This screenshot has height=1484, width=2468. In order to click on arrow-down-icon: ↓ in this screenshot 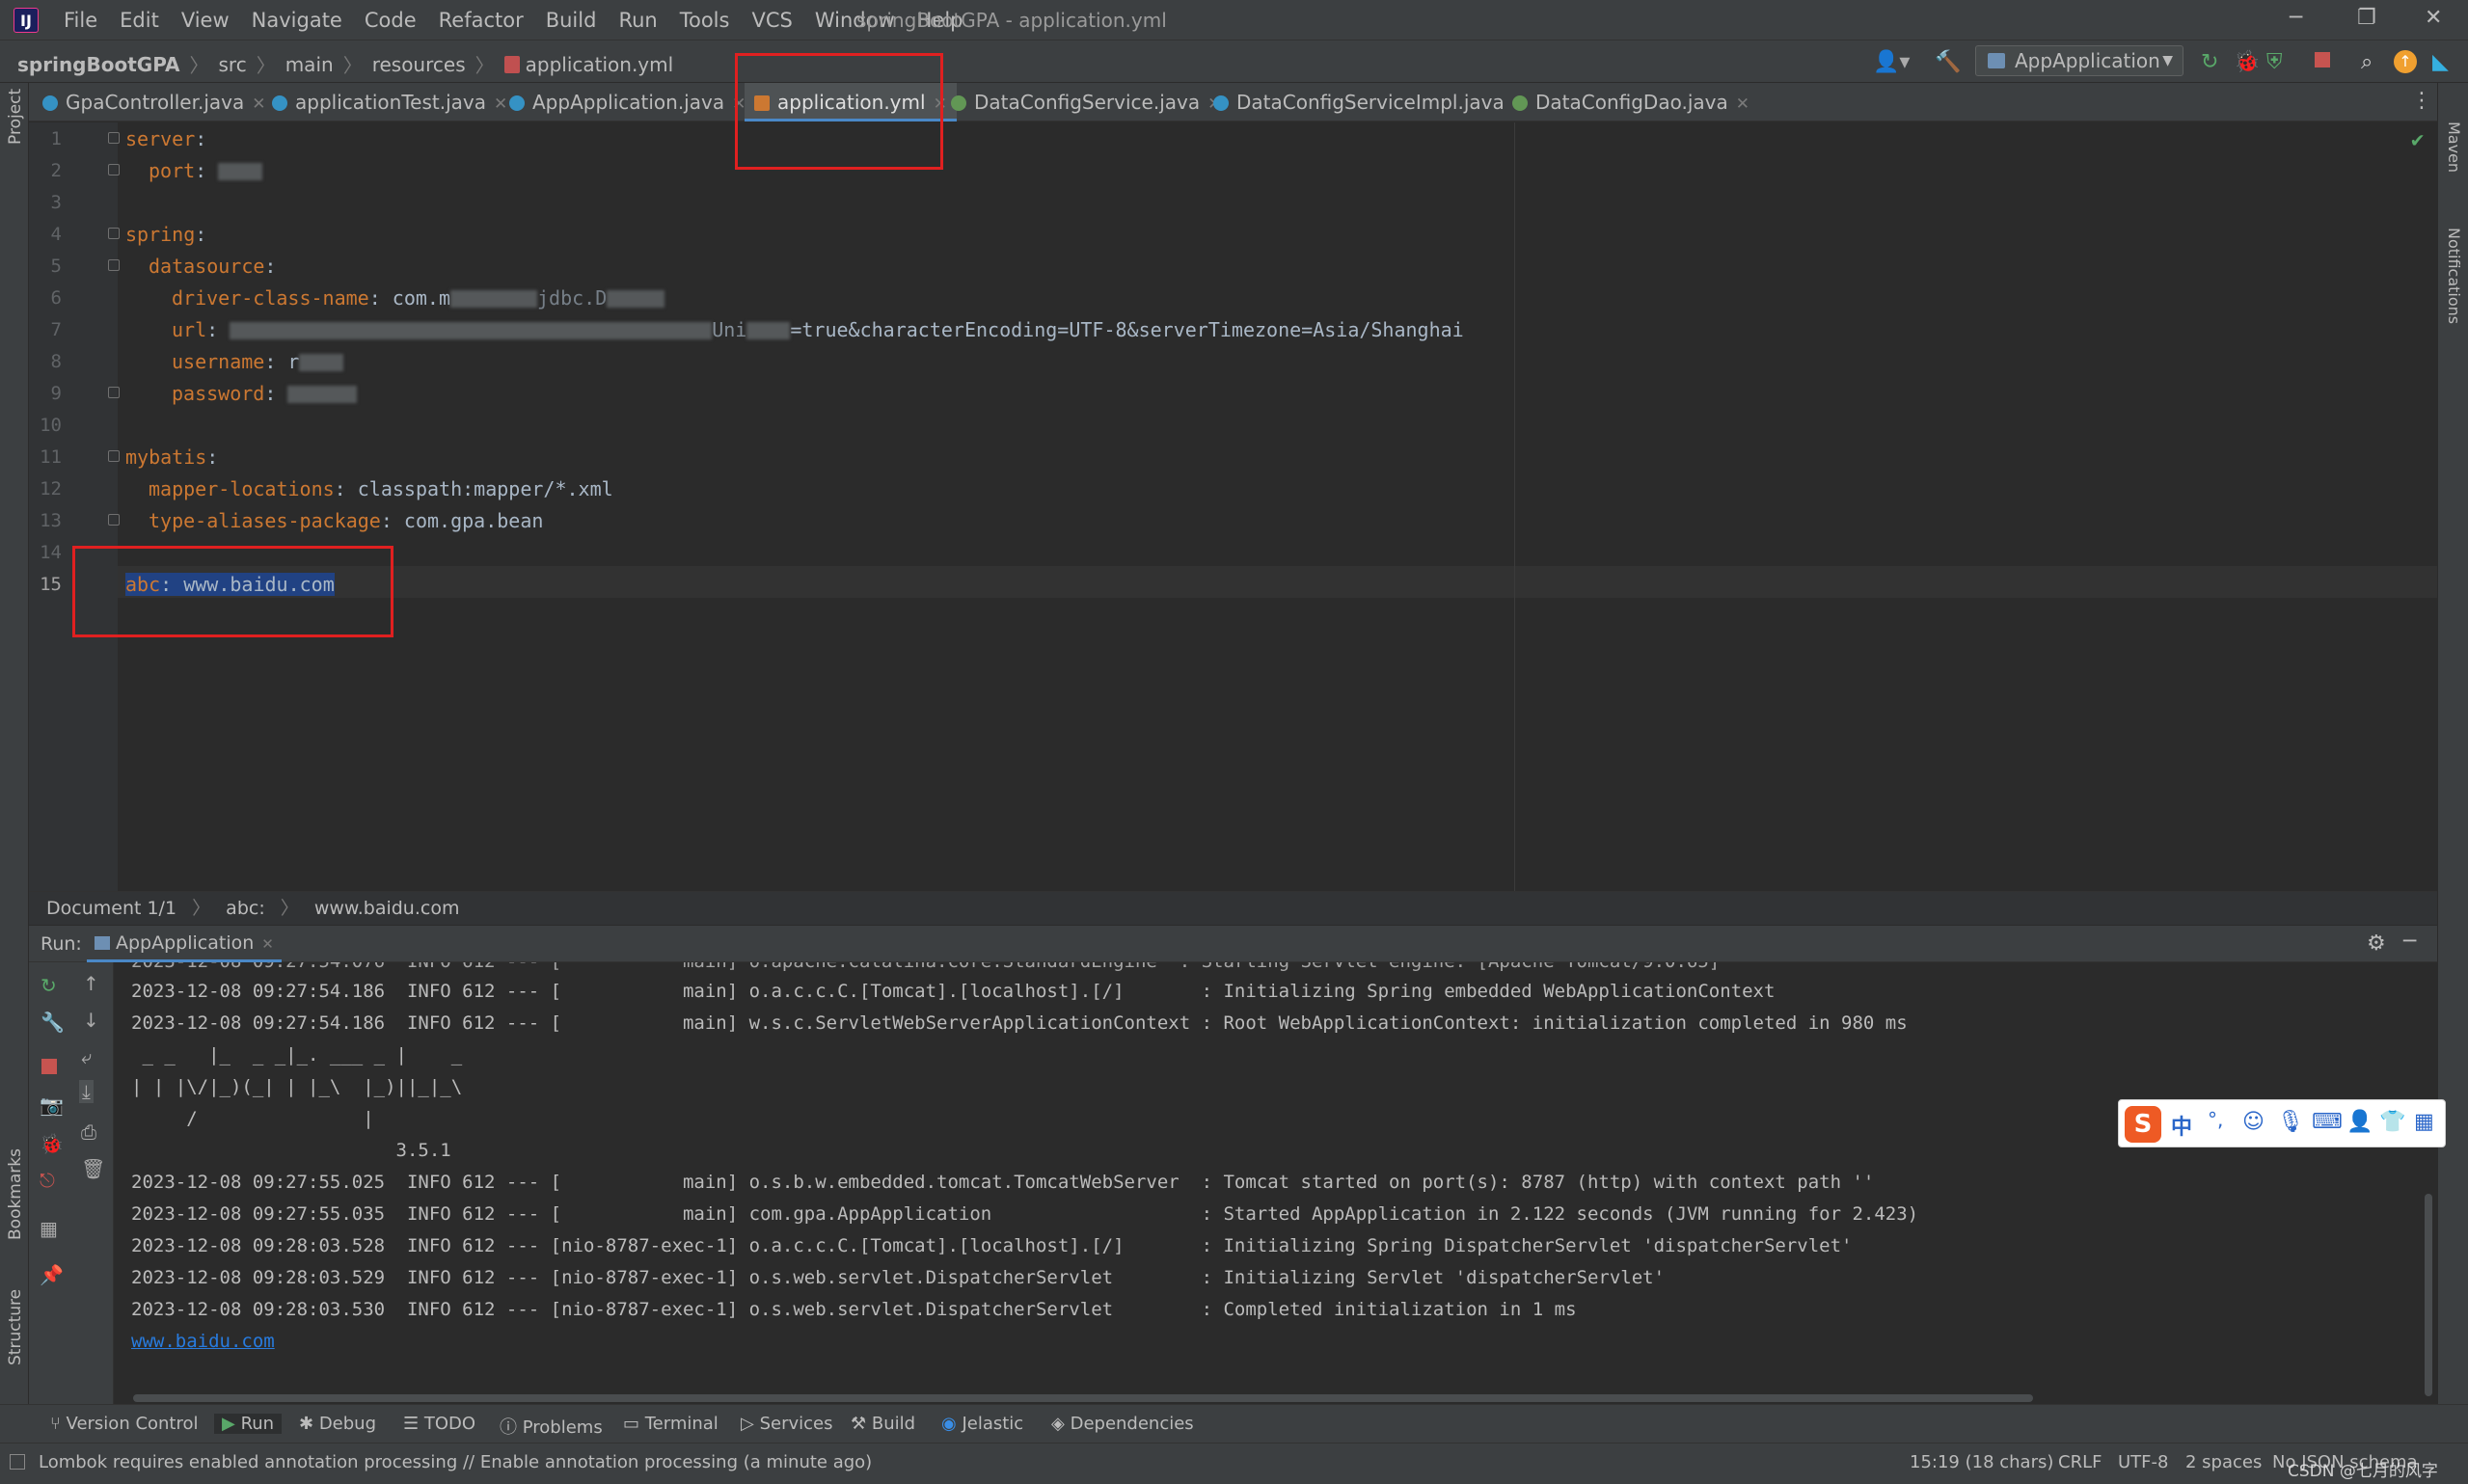, I will do `click(91, 1020)`.